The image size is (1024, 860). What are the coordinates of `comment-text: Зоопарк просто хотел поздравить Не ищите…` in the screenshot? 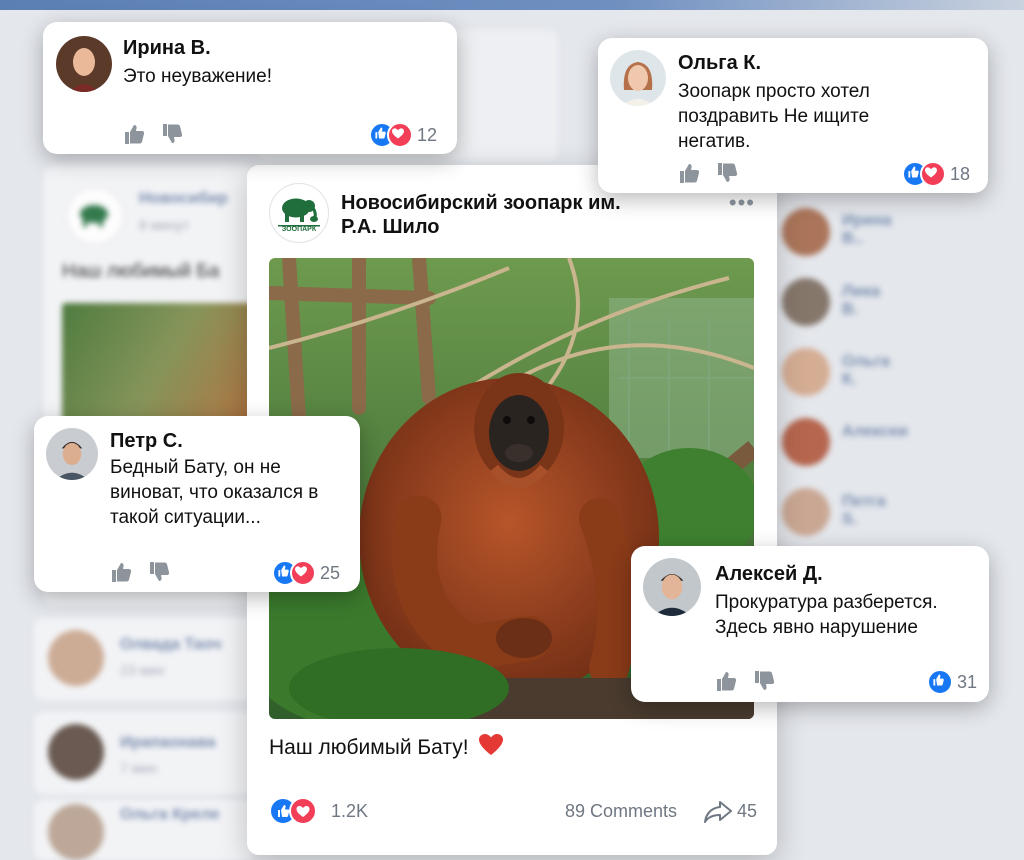 It's located at (774, 116).